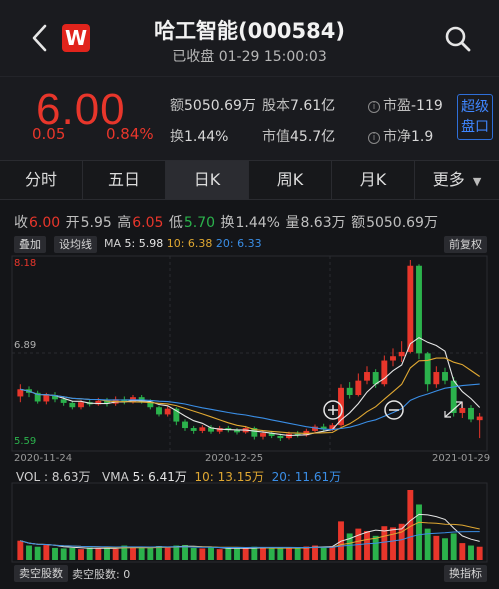 Image resolution: width=499 pixels, height=589 pixels. What do you see at coordinates (249, 31) in the screenshot?
I see `stock-title: 哈工智能(000584)` at bounding box center [249, 31].